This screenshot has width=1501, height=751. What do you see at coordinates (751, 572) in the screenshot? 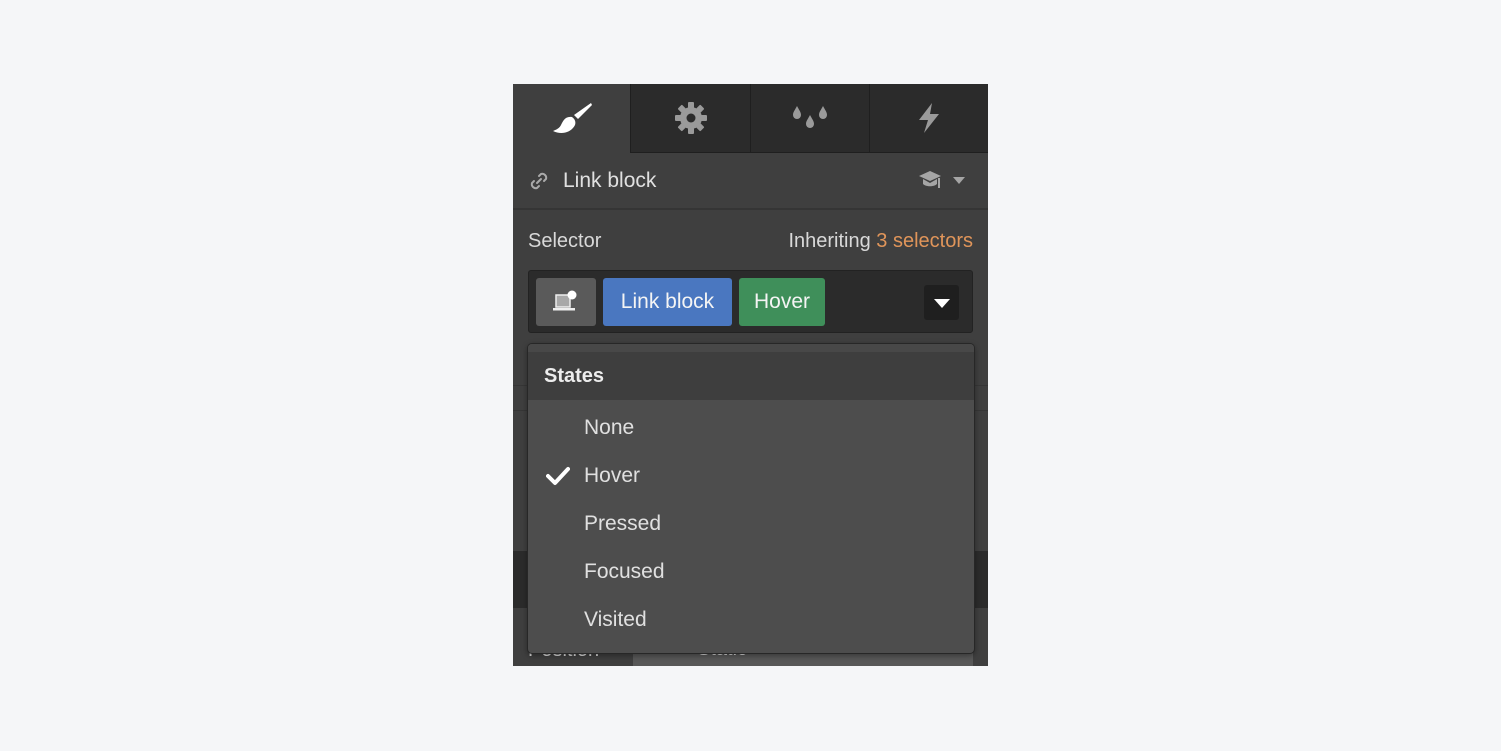
I see `state-item-focused: Focused` at bounding box center [751, 572].